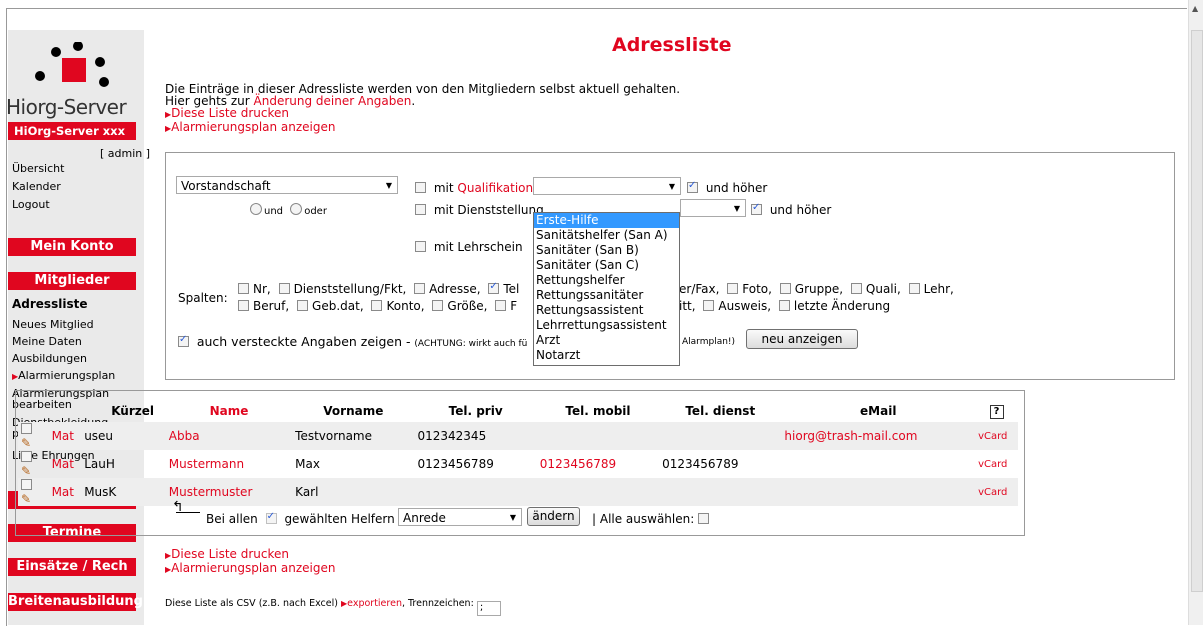 The image size is (1203, 626). I want to click on col-konto-checkbox, so click(377, 305).